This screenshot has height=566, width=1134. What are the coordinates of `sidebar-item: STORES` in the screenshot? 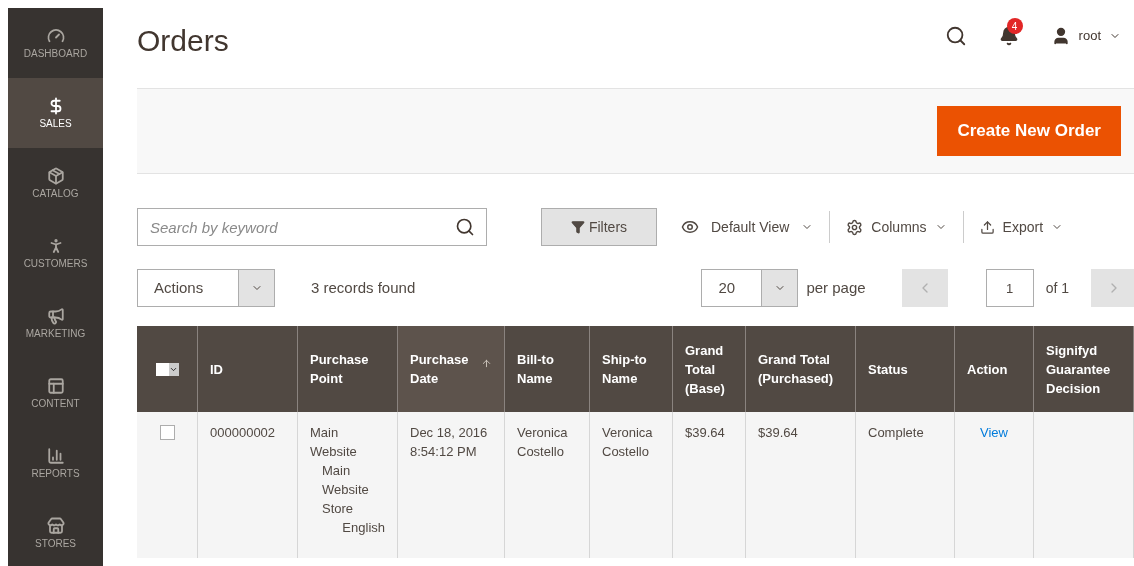 It's located at (55, 532).